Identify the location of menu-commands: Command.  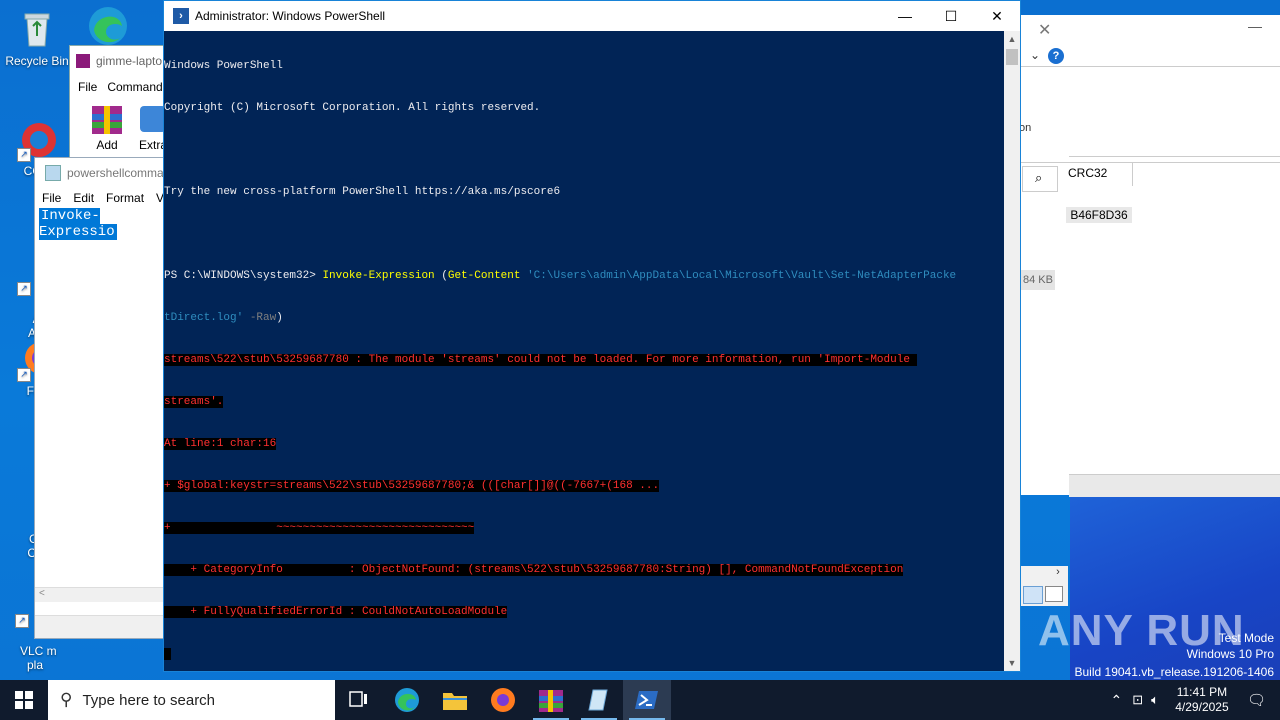
(134, 87).